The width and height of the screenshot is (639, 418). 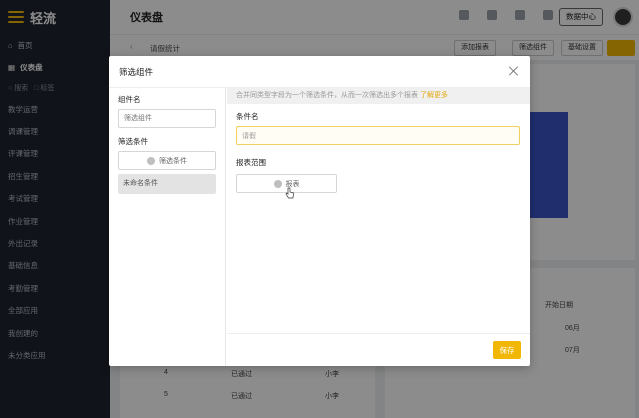 I want to click on filter-conditions-label: 筛选条件, so click(x=133, y=141).